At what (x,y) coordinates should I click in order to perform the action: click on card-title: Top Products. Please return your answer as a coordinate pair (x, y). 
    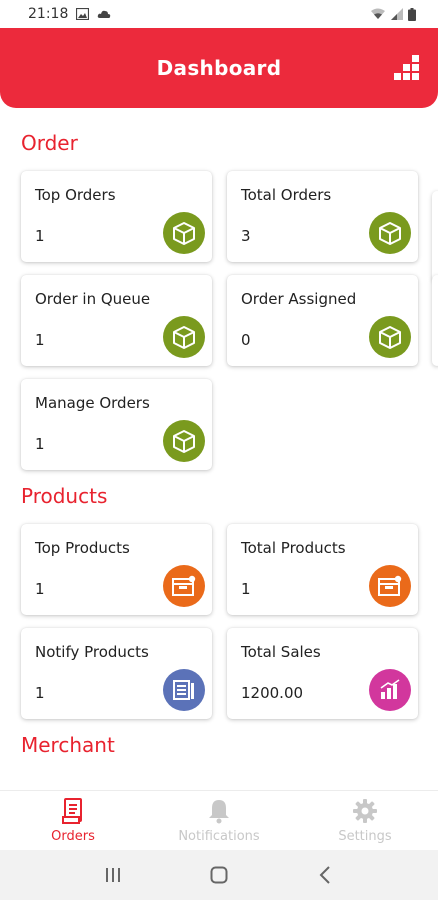
    Looking at the image, I should click on (82, 548).